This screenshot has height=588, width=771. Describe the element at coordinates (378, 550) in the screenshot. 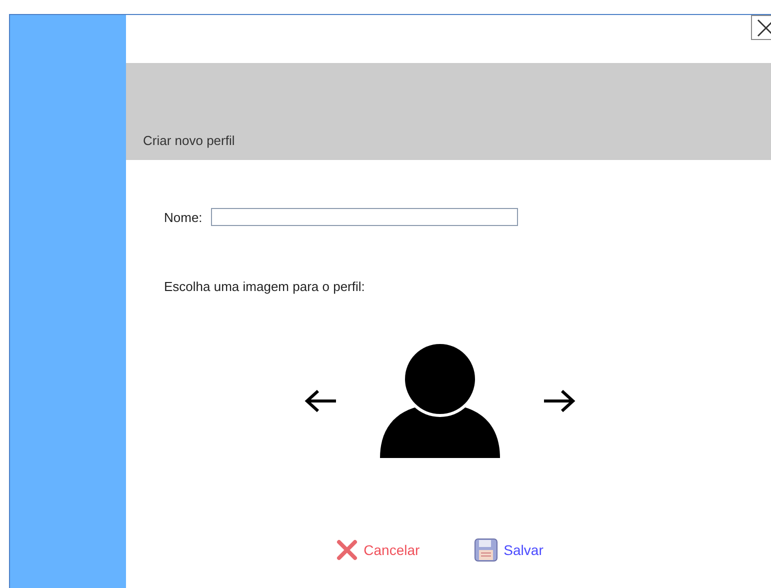

I see `cancel-button: Cancelar` at that location.